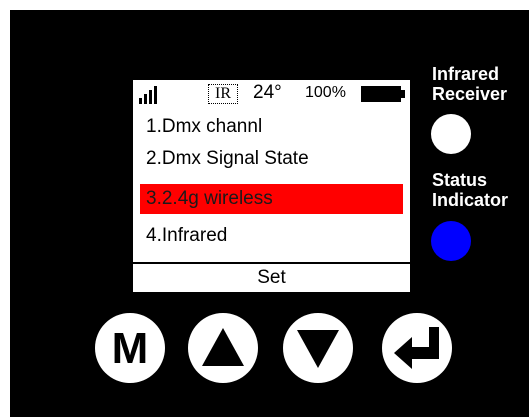  I want to click on triangle-down-icon, so click(318, 349).